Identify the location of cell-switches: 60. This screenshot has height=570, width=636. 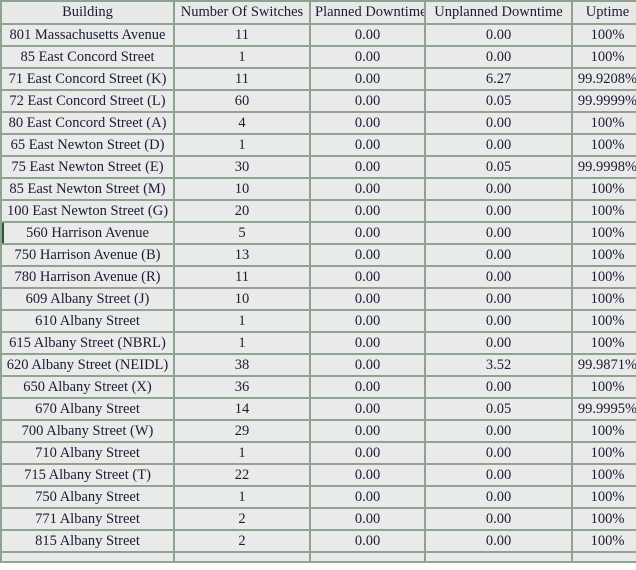
(242, 101).